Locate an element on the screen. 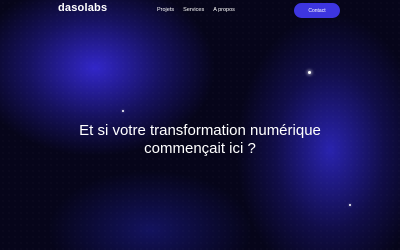  hero-title-line-1: Et si votre transformation numérique is located at coordinates (200, 130).